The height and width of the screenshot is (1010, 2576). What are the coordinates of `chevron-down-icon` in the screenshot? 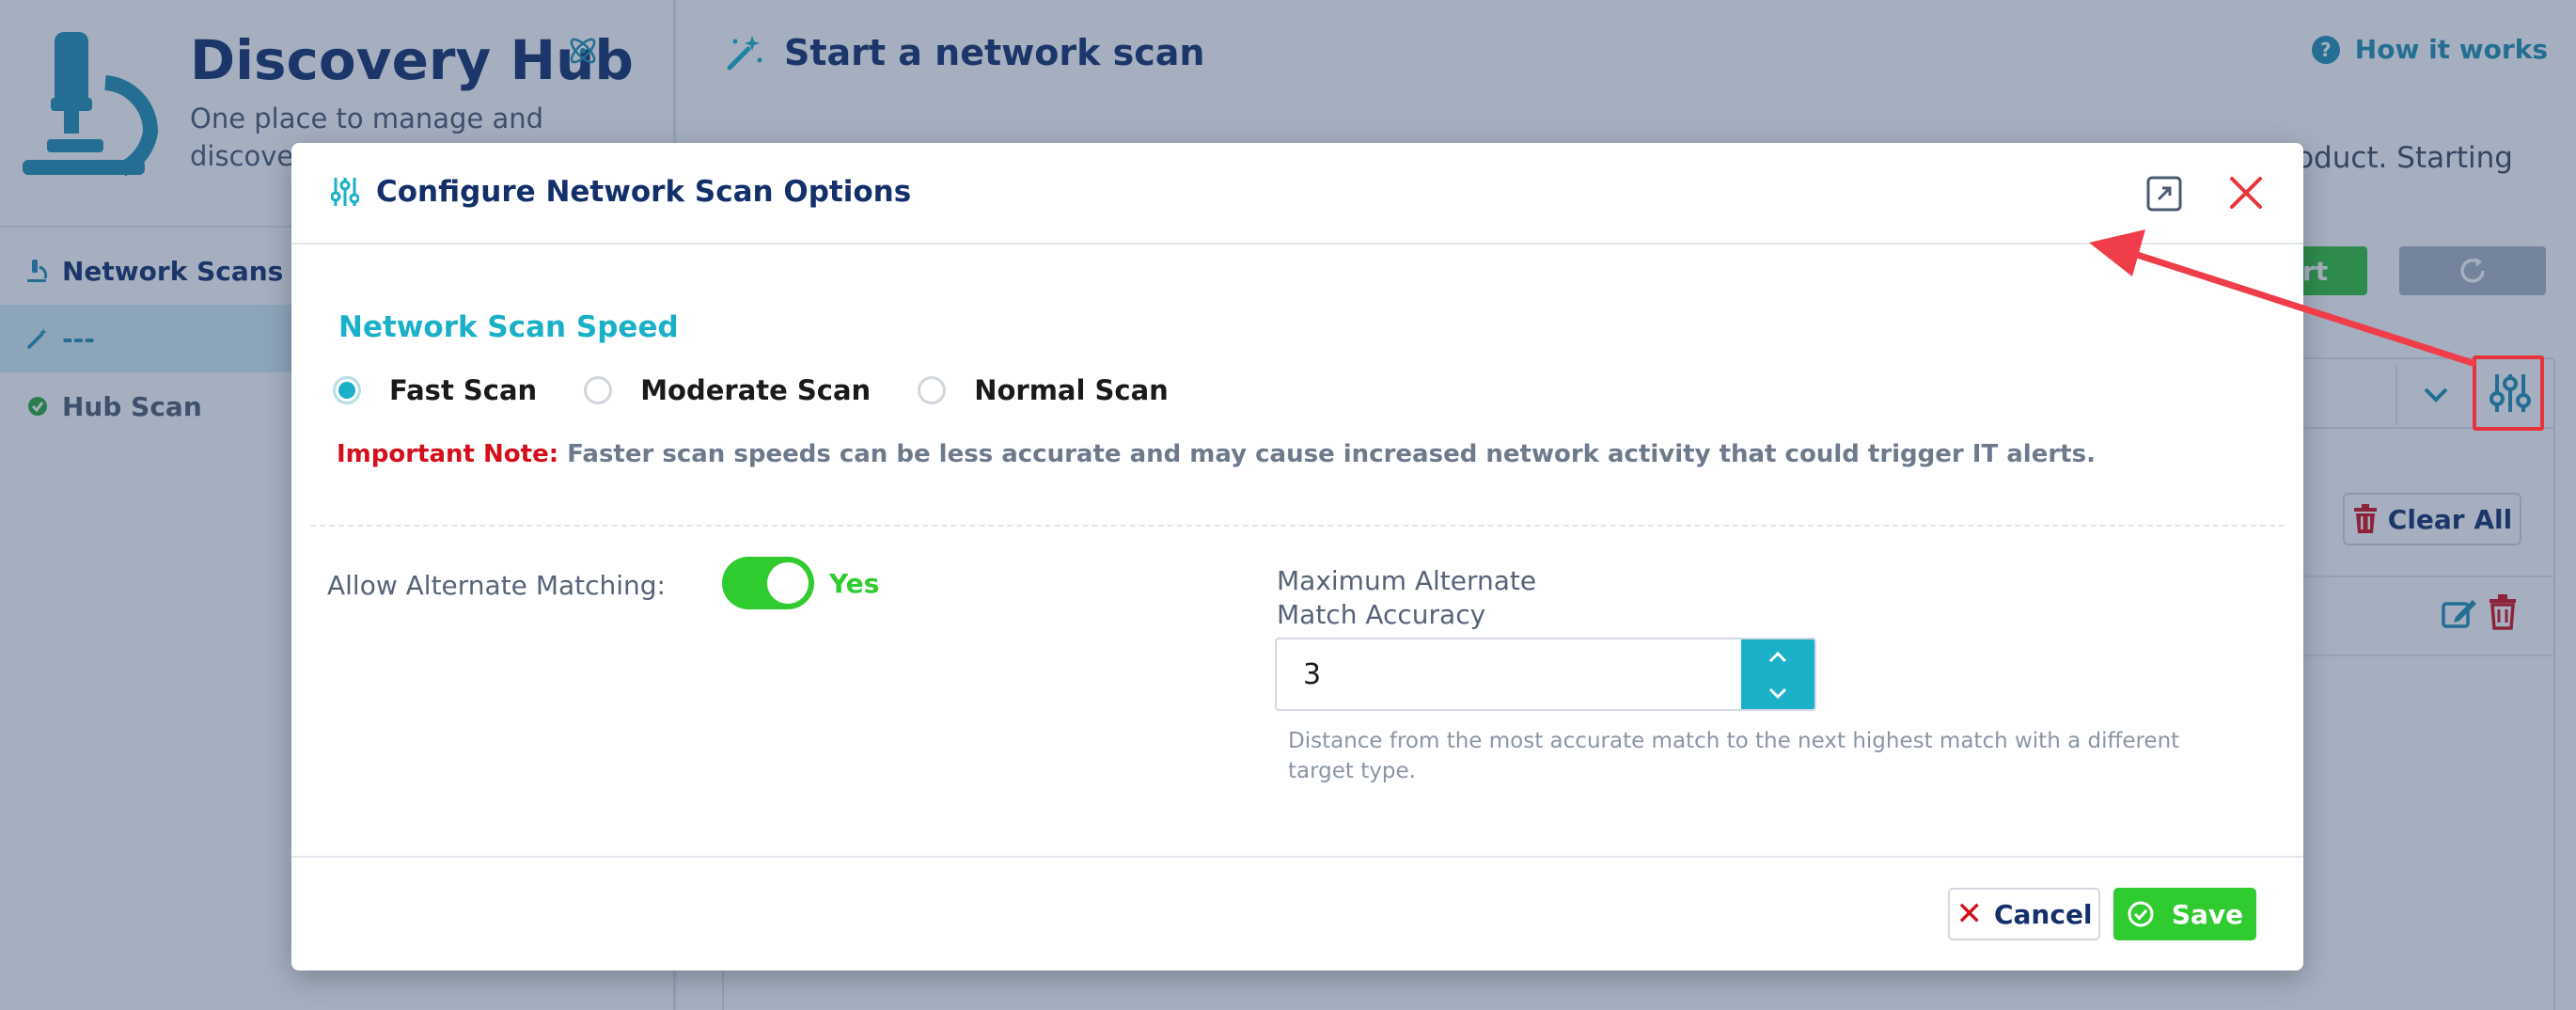 It's located at (1778, 693).